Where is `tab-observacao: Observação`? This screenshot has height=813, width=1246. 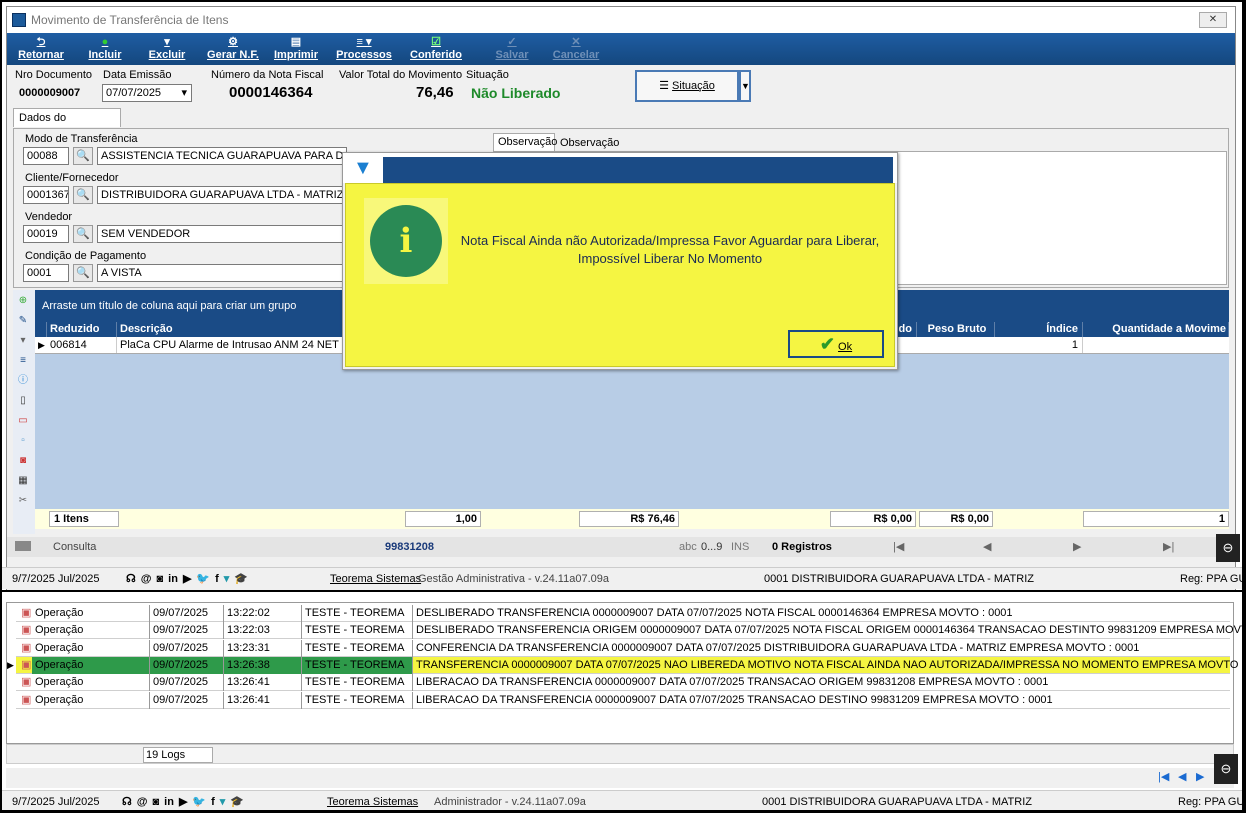
tab-observacao: Observação is located at coordinates (525, 142).